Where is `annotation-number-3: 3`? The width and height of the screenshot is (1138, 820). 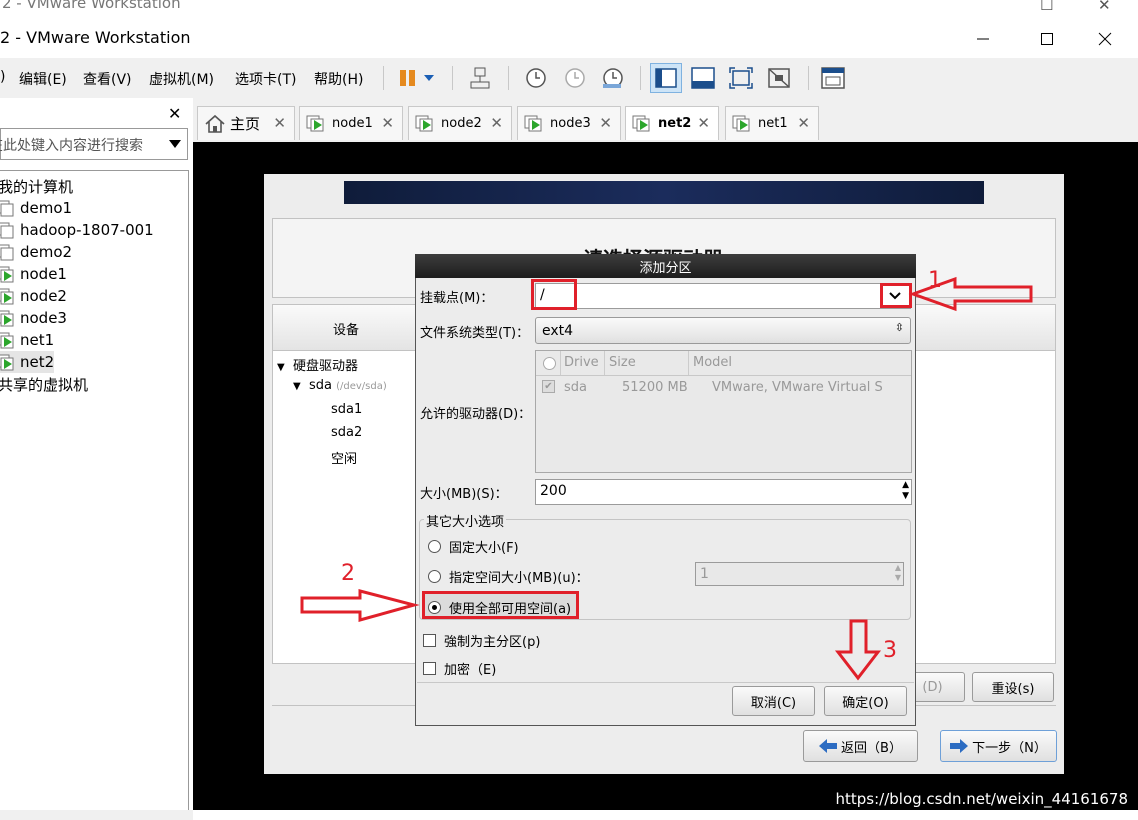 annotation-number-3: 3 is located at coordinates (890, 650).